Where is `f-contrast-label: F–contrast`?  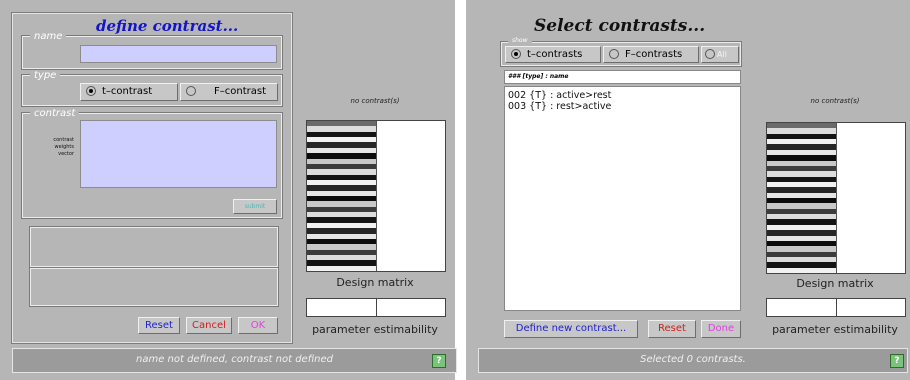 f-contrast-label: F–contrast is located at coordinates (240, 91).